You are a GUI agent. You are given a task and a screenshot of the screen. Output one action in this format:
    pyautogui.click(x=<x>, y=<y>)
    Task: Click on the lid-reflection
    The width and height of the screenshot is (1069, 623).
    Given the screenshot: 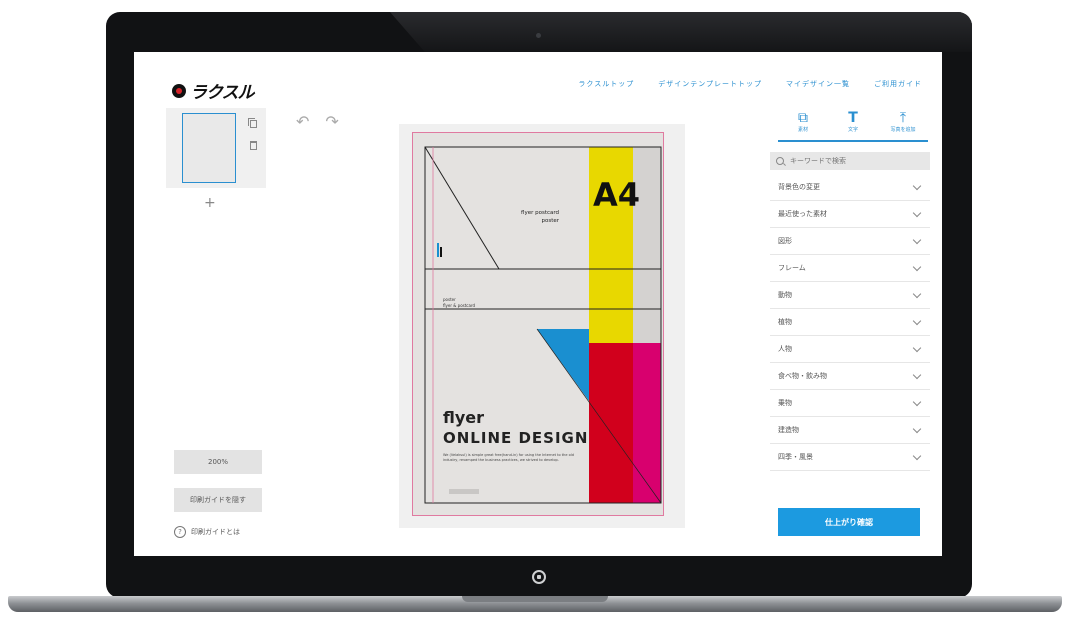 What is the action you would take?
    pyautogui.click(x=681, y=32)
    